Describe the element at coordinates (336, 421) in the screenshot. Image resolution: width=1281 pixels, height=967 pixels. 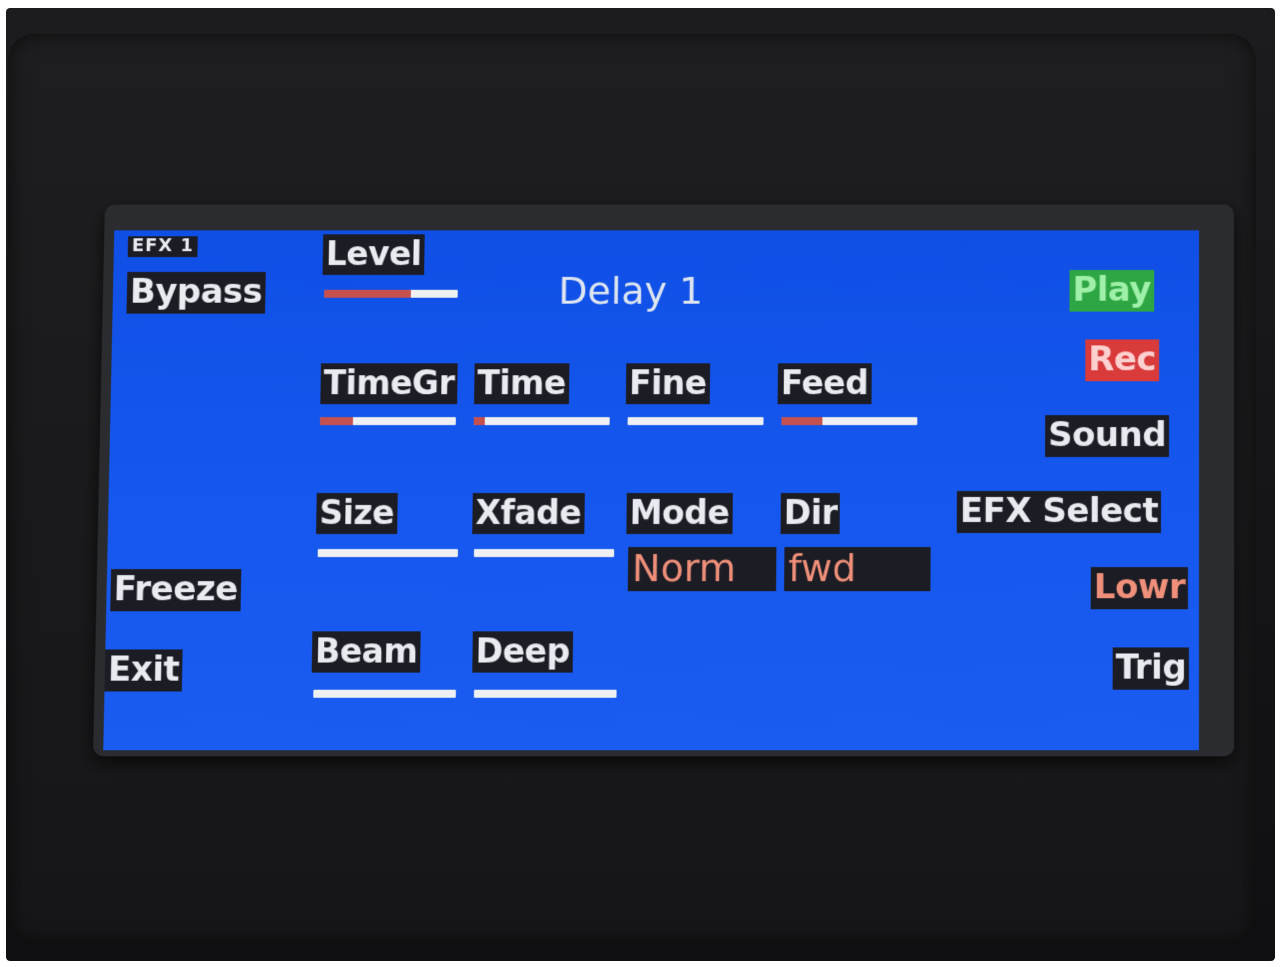
I see `param-timegr-fill` at that location.